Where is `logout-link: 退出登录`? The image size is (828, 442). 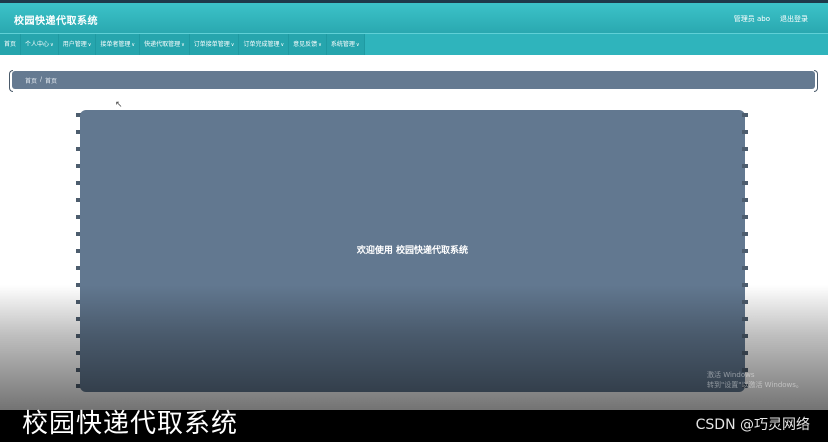
logout-link: 退出登录 is located at coordinates (794, 19).